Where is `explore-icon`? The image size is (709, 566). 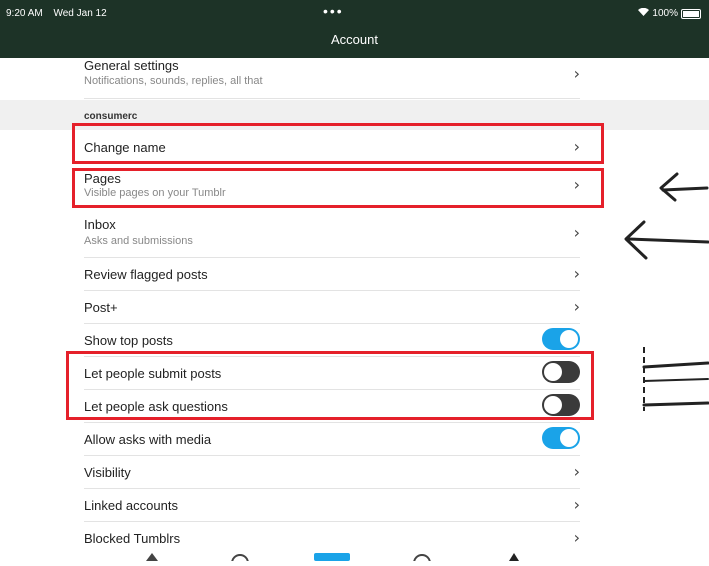
explore-icon is located at coordinates (240, 557).